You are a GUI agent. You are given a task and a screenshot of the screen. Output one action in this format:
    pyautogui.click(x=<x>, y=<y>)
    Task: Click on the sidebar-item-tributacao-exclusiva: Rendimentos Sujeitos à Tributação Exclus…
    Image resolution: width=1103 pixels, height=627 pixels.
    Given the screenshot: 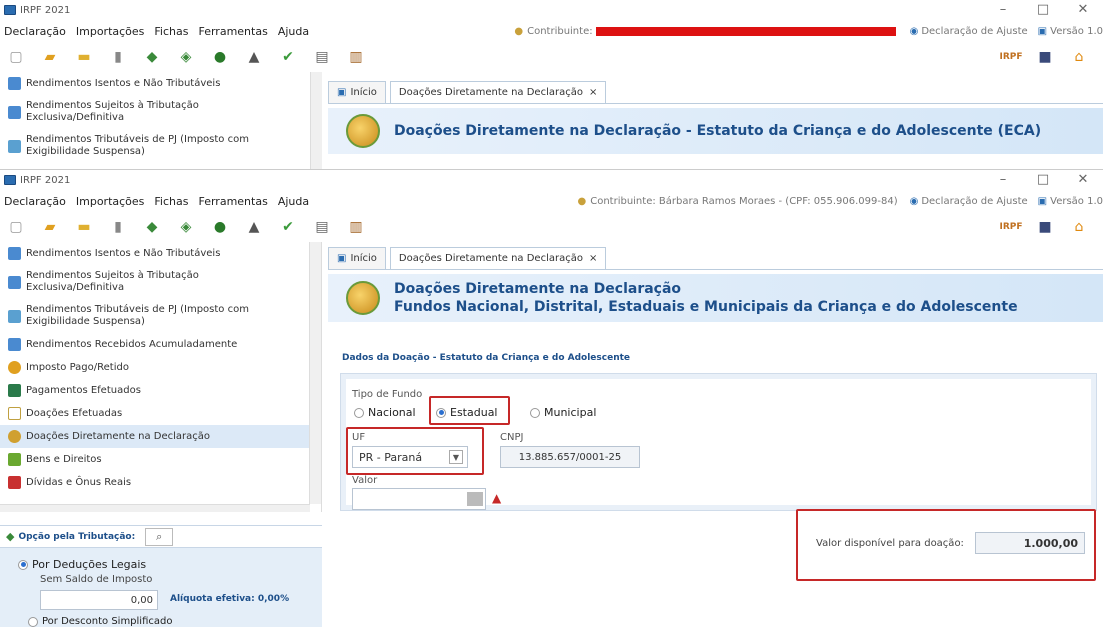 What is the action you would take?
    pyautogui.click(x=160, y=282)
    